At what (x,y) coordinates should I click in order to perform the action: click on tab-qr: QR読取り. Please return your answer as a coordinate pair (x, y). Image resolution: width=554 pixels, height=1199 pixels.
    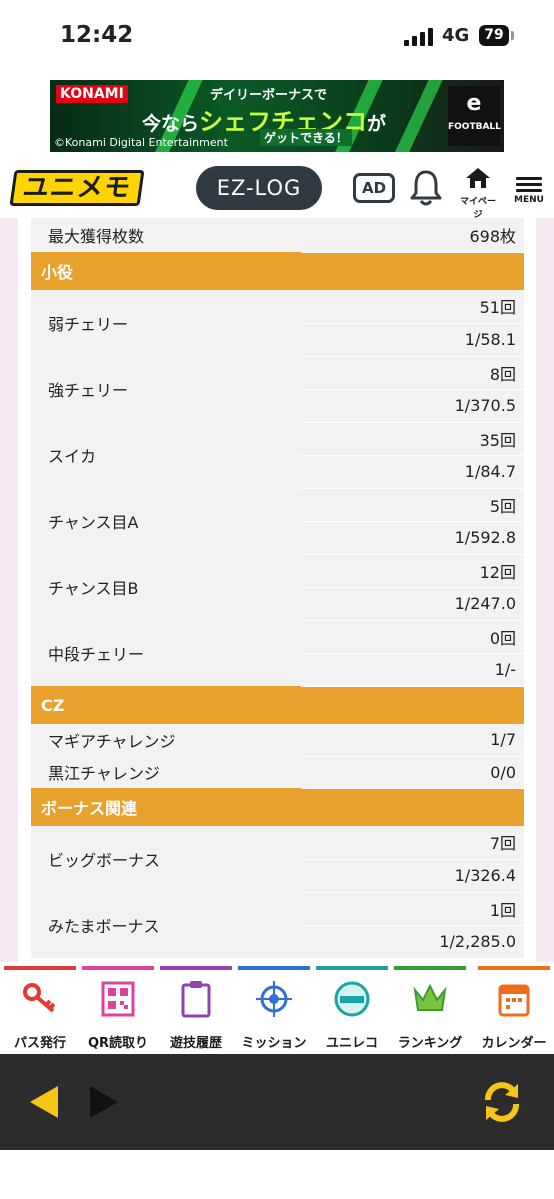
    Looking at the image, I should click on (118, 1008).